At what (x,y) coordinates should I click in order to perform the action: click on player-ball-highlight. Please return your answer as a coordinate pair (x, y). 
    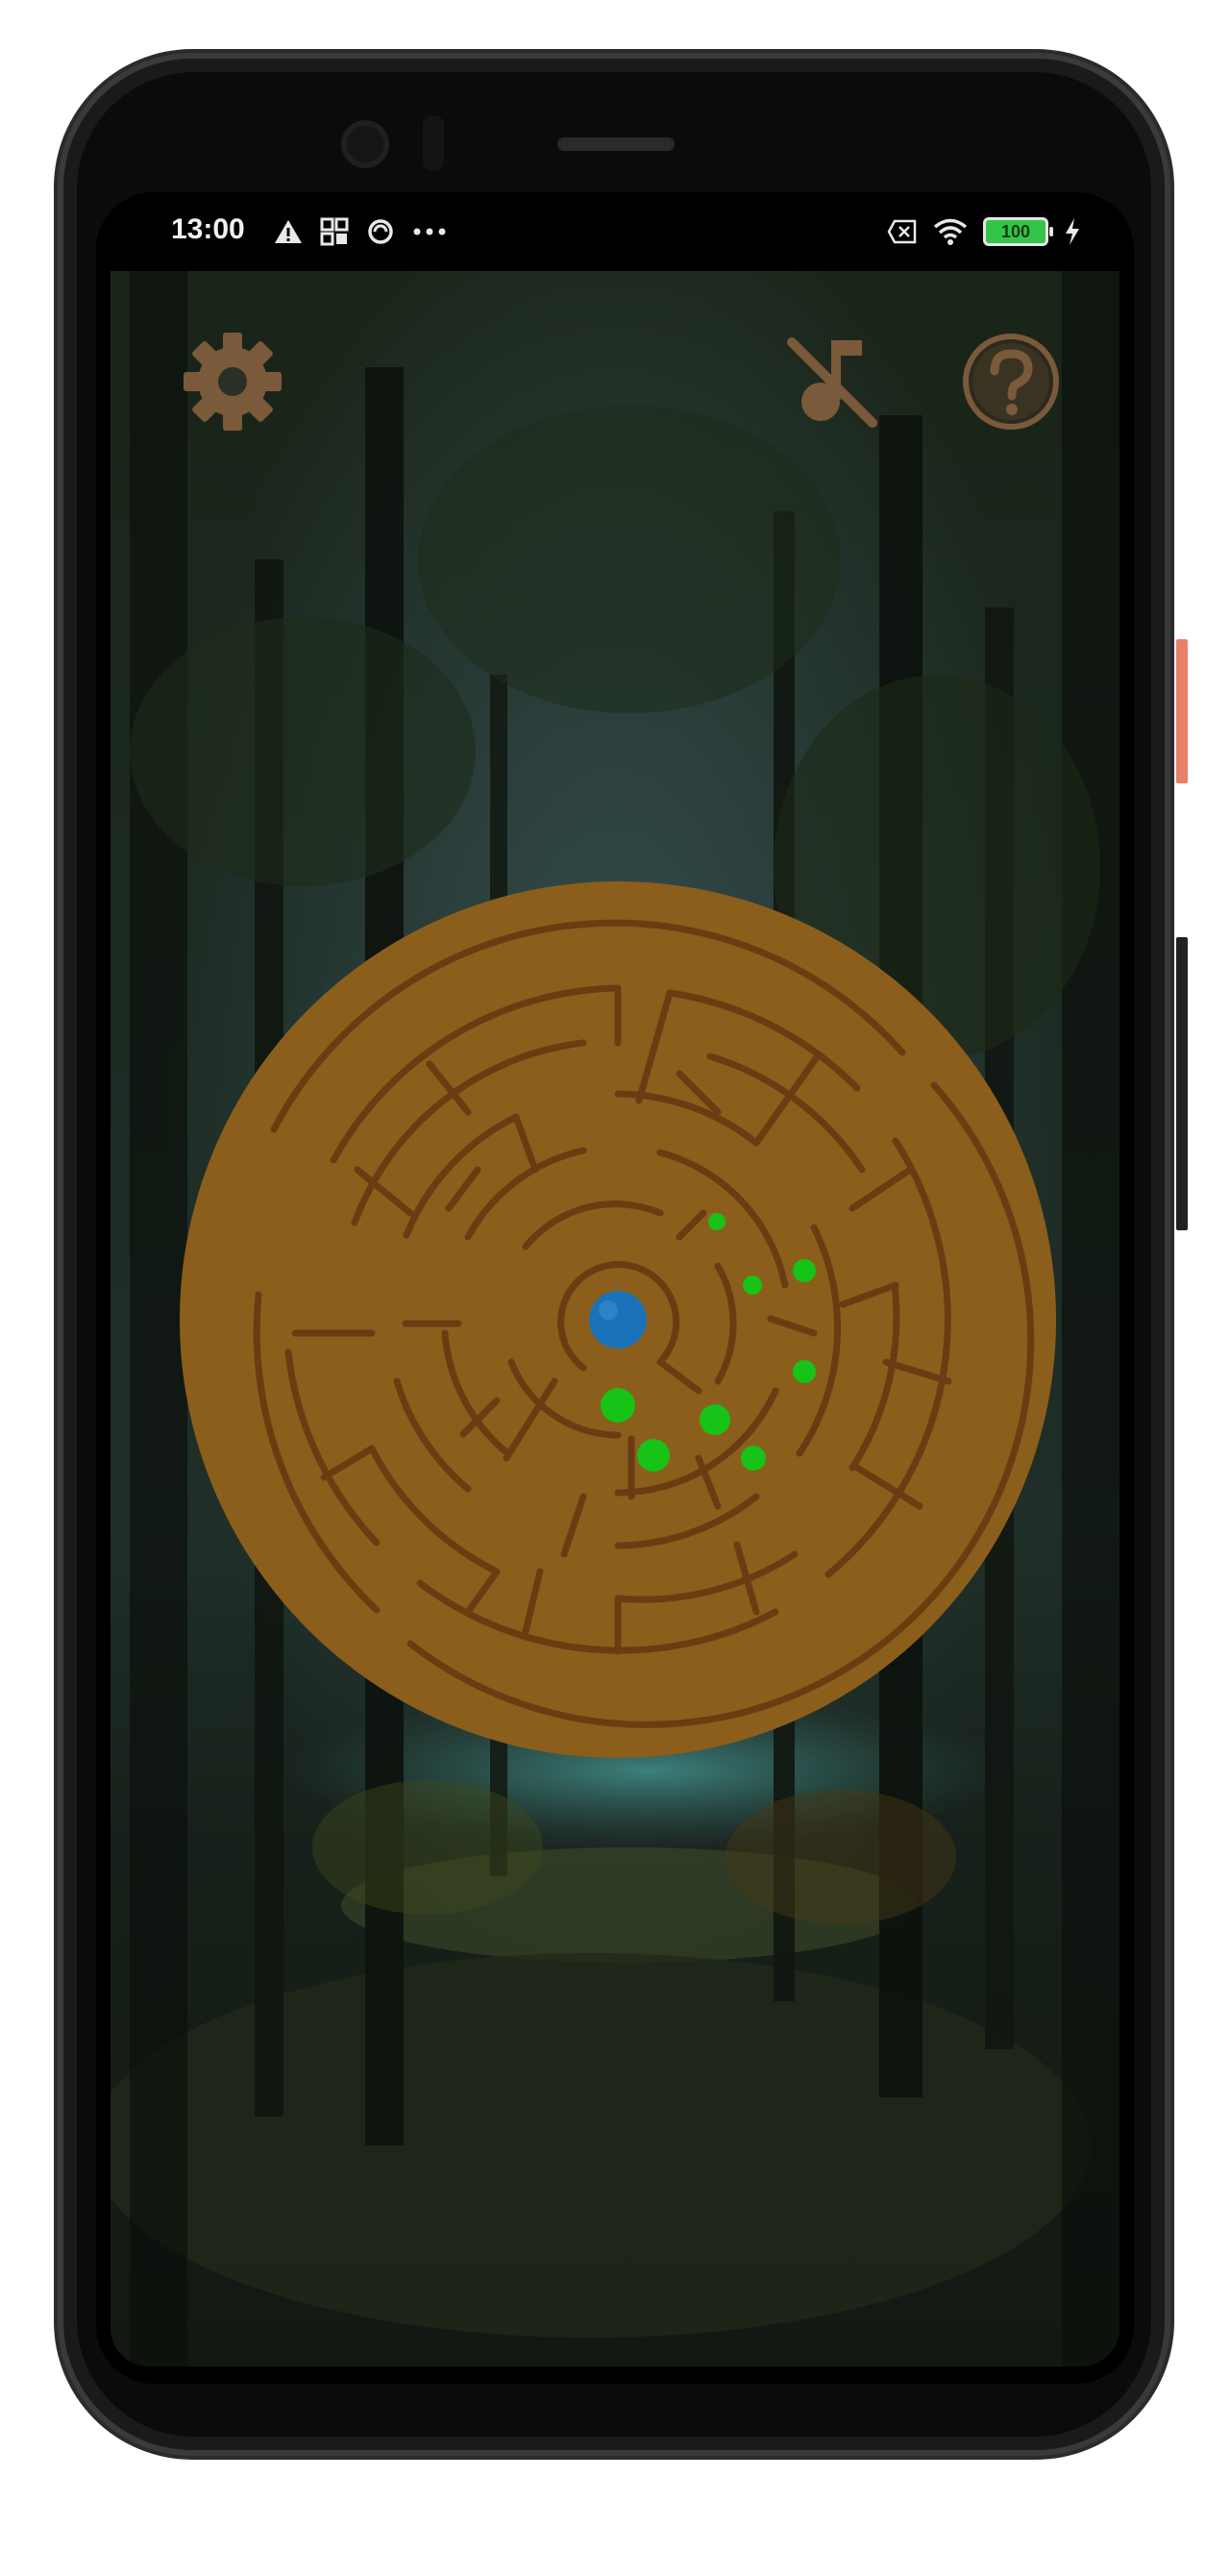
    Looking at the image, I should click on (608, 1310).